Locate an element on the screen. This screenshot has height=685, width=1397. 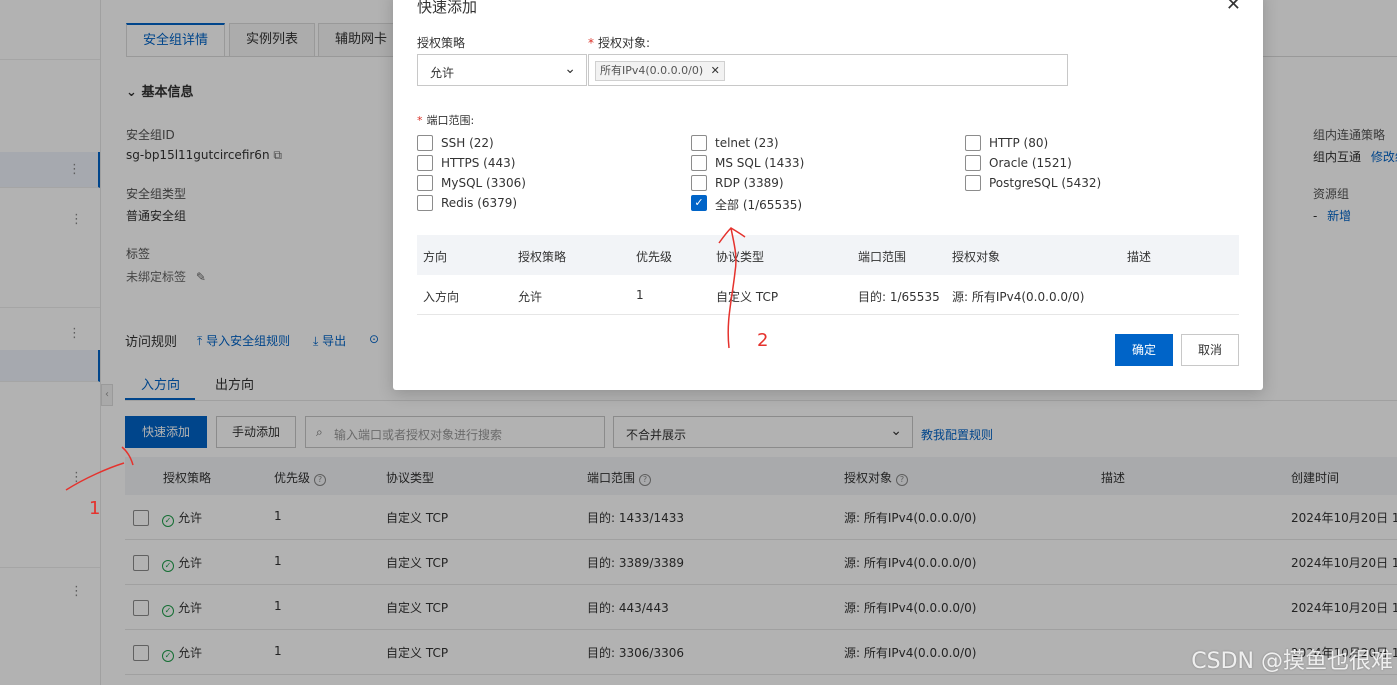
annotation-label-1: 1 is located at coordinates (95, 508).